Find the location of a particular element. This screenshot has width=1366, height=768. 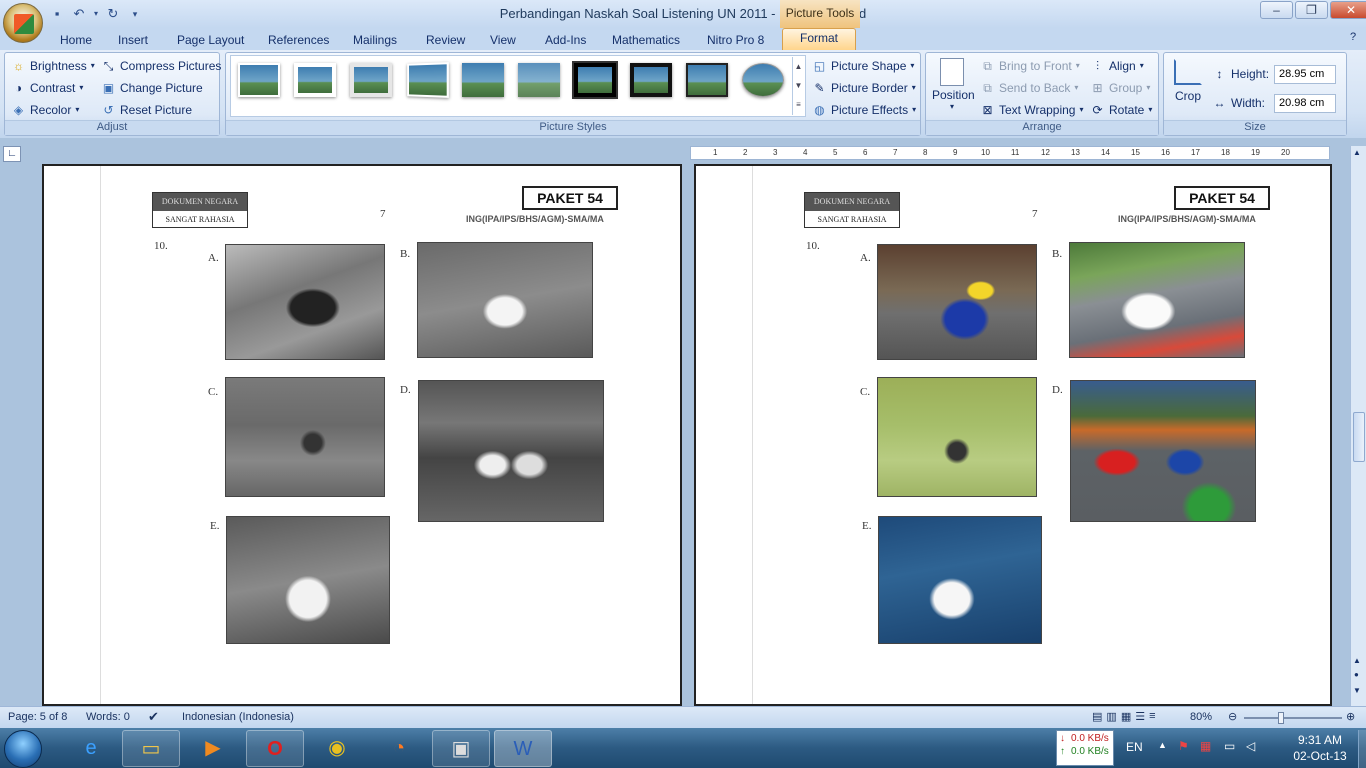

reset-picture-button: ↺ Reset Picture is located at coordinates (146, 110).